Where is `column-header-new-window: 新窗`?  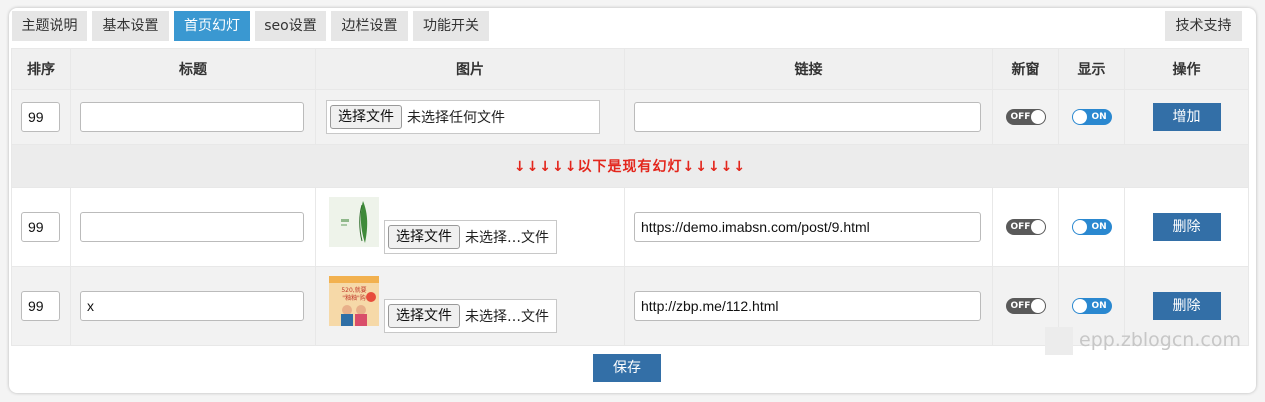 column-header-new-window: 新窗 is located at coordinates (1025, 69).